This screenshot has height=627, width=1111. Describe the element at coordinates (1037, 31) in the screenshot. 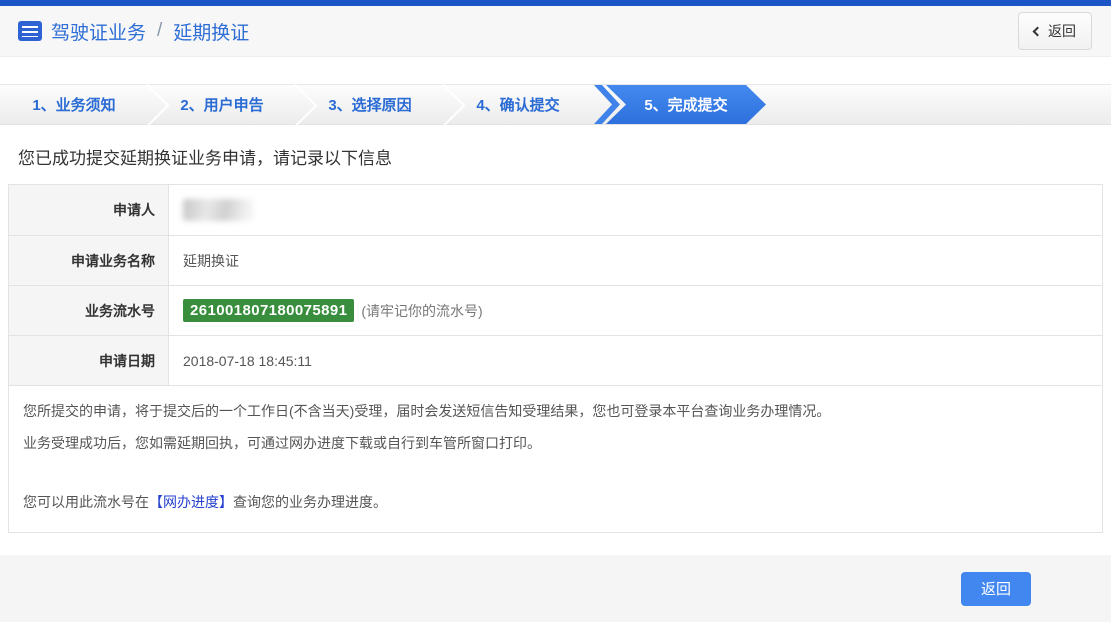

I see `chevron-left-icon` at that location.